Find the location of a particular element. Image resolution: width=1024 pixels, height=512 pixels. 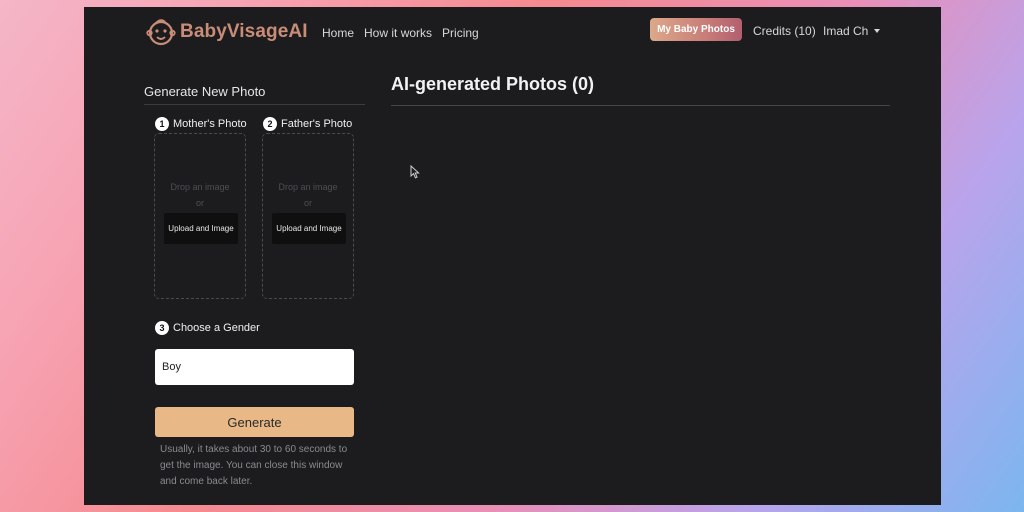

page-title: AI-generated Photos (0) is located at coordinates (493, 84).